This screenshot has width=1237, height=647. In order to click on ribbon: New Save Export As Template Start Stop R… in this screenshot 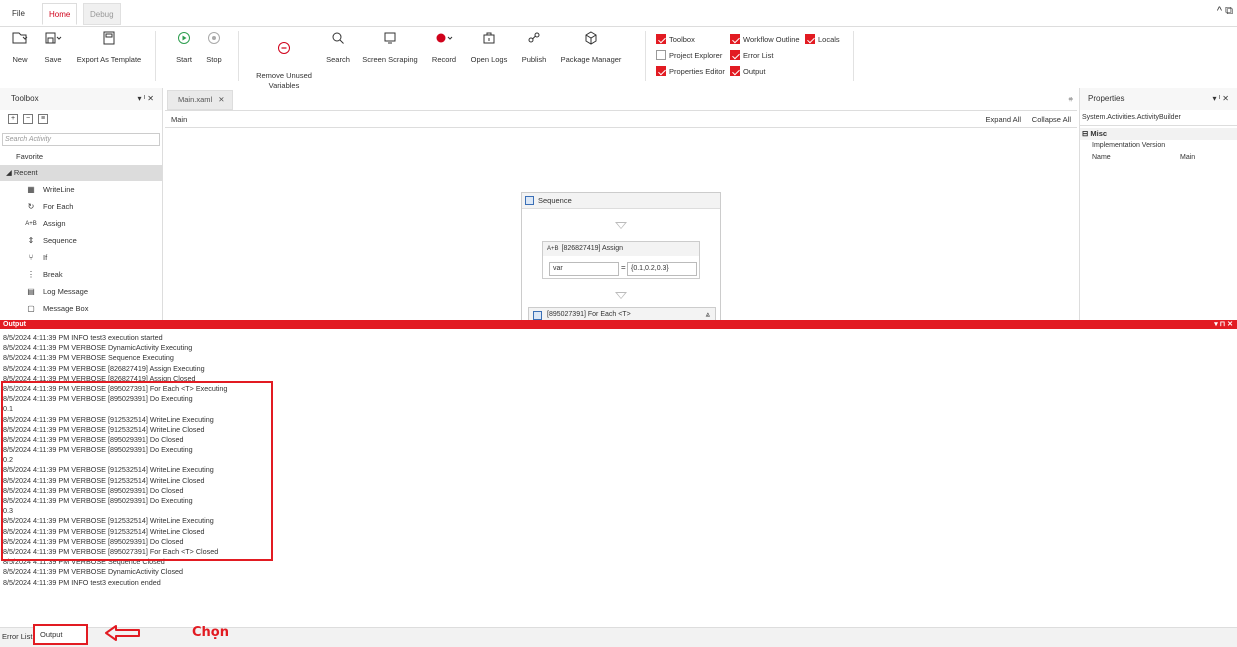, I will do `click(618, 58)`.